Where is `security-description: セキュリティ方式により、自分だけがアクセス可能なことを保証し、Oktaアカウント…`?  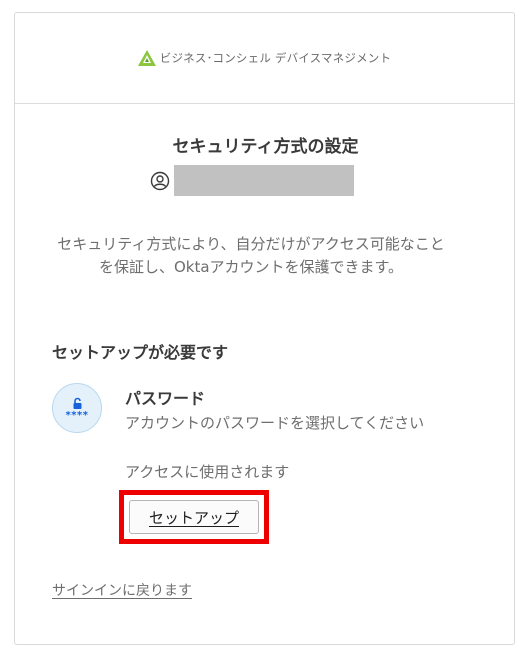
security-description: セキュリティ方式により、自分だけがアクセス可能なことを保証し、Oktaアカウント… is located at coordinates (251, 255).